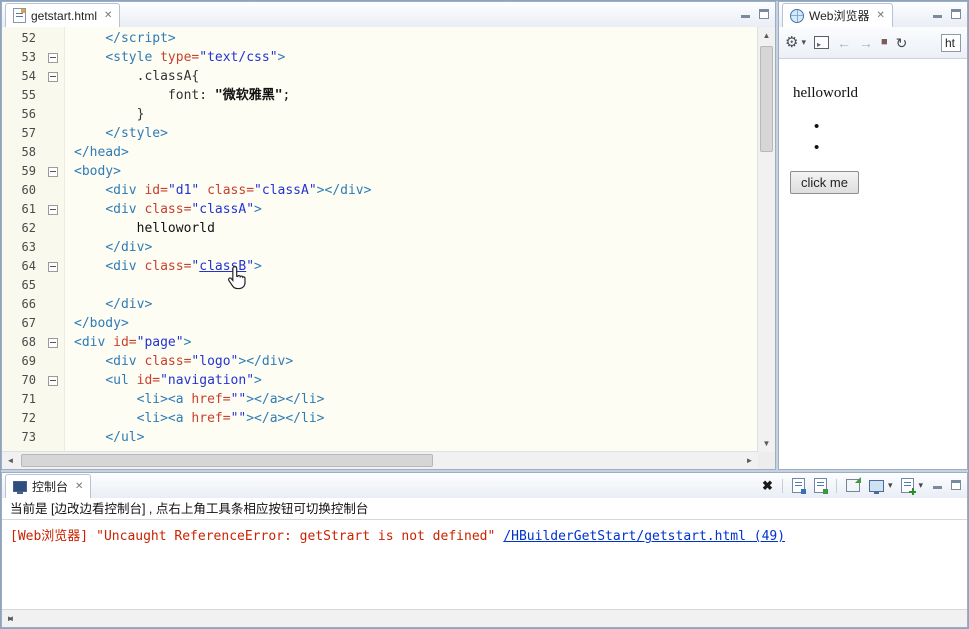 The image size is (969, 629). I want to click on settings-gear-icon: ⚙, so click(791, 42).